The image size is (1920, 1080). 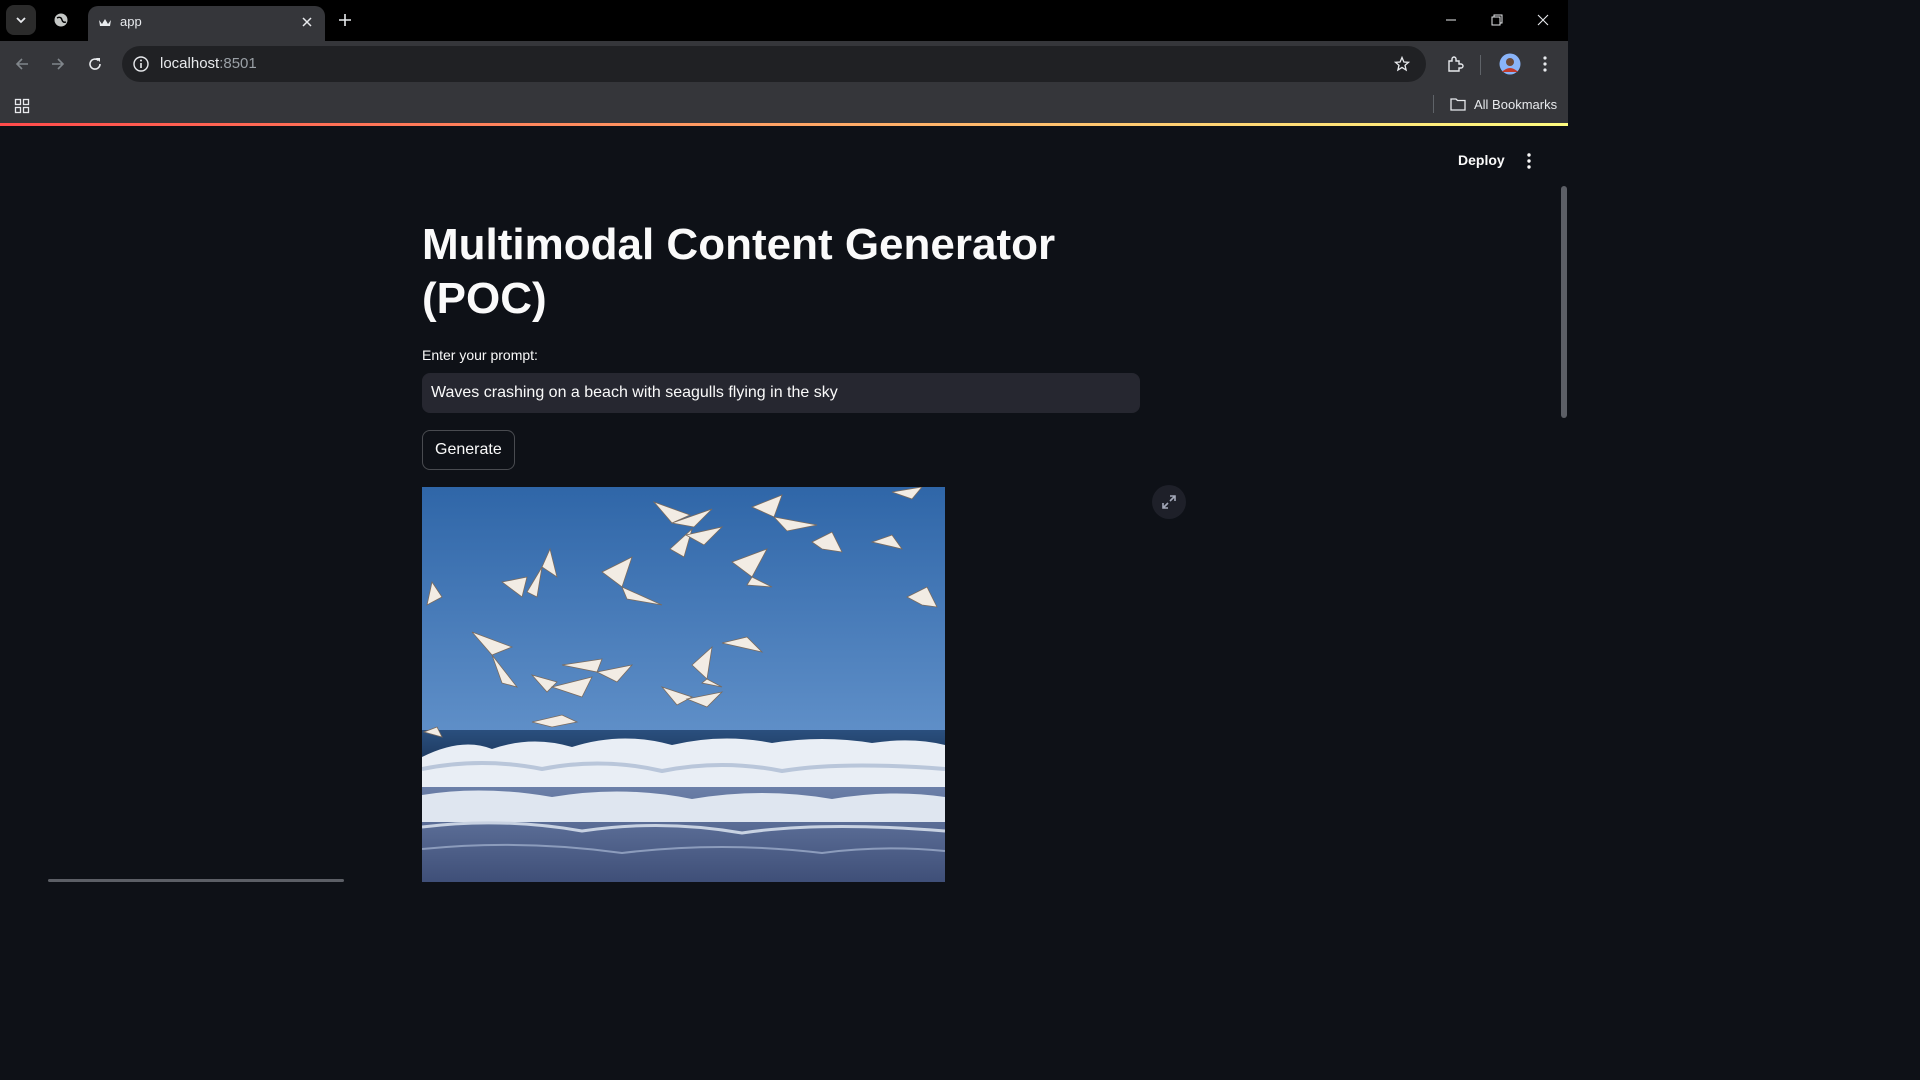 I want to click on browser-tab-active: app, so click(x=206, y=23).